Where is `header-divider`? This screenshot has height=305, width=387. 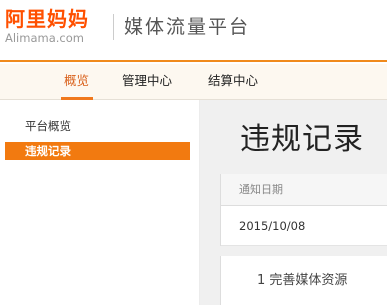
header-divider is located at coordinates (113, 27).